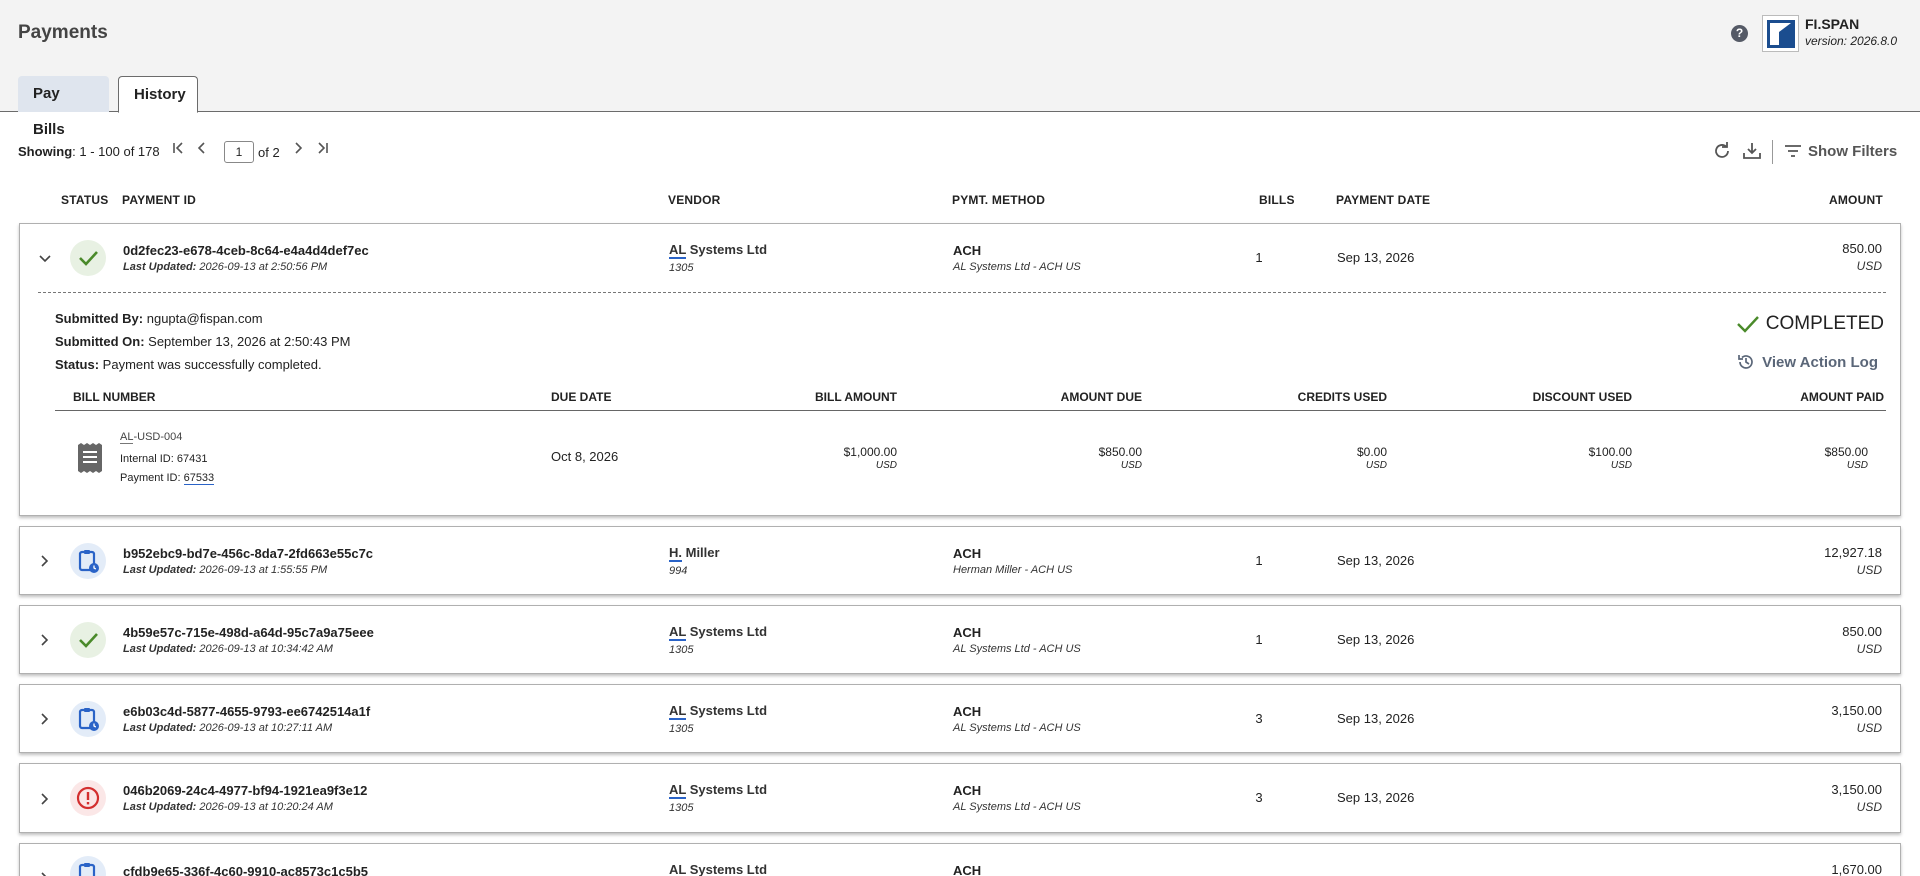 The image size is (1920, 876). What do you see at coordinates (1862, 248) in the screenshot?
I see `payment-amount: 850.00` at bounding box center [1862, 248].